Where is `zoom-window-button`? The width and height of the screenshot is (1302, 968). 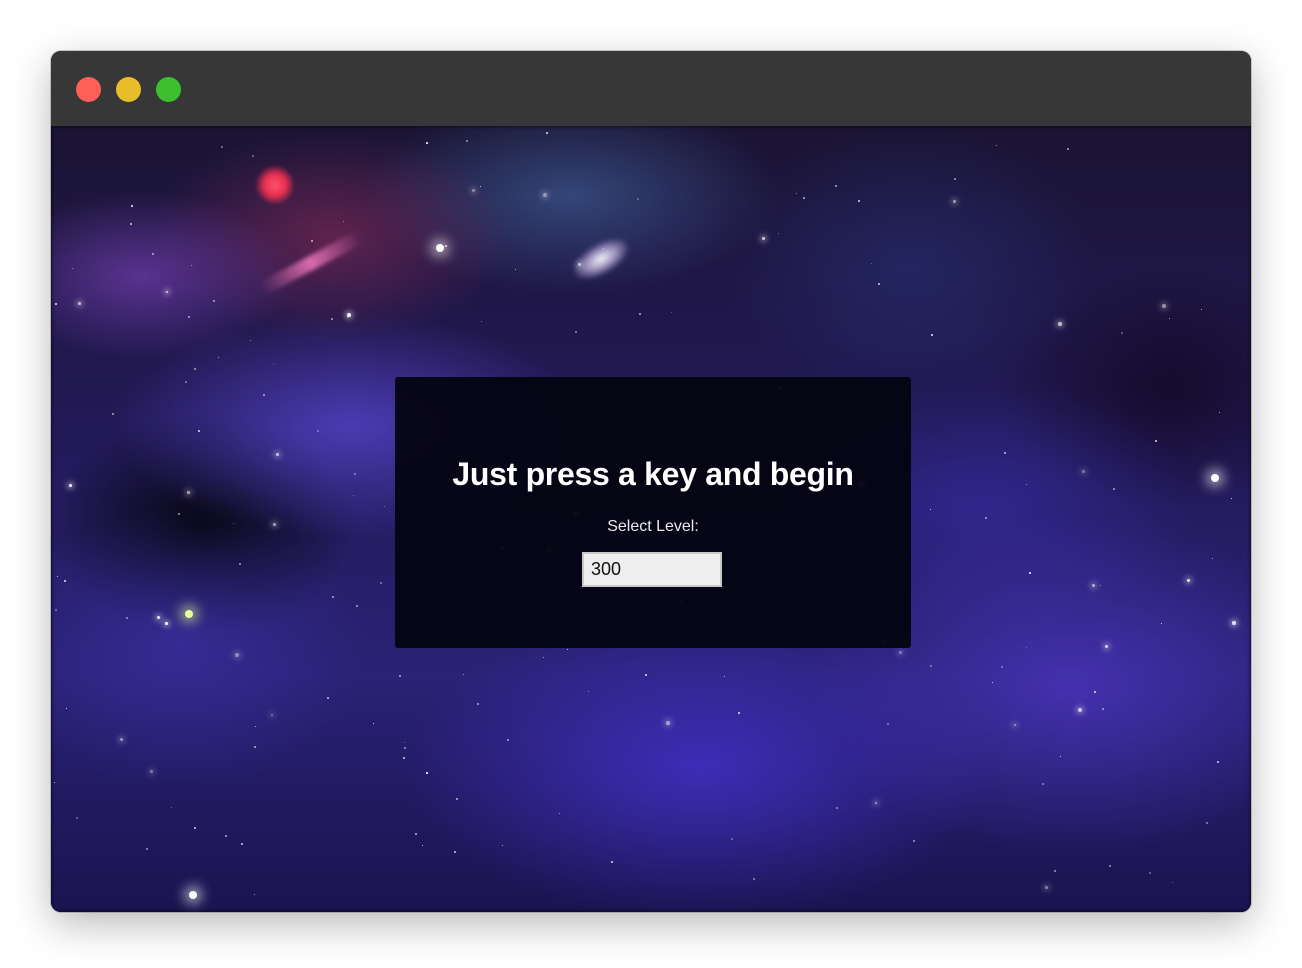
zoom-window-button is located at coordinates (168, 89).